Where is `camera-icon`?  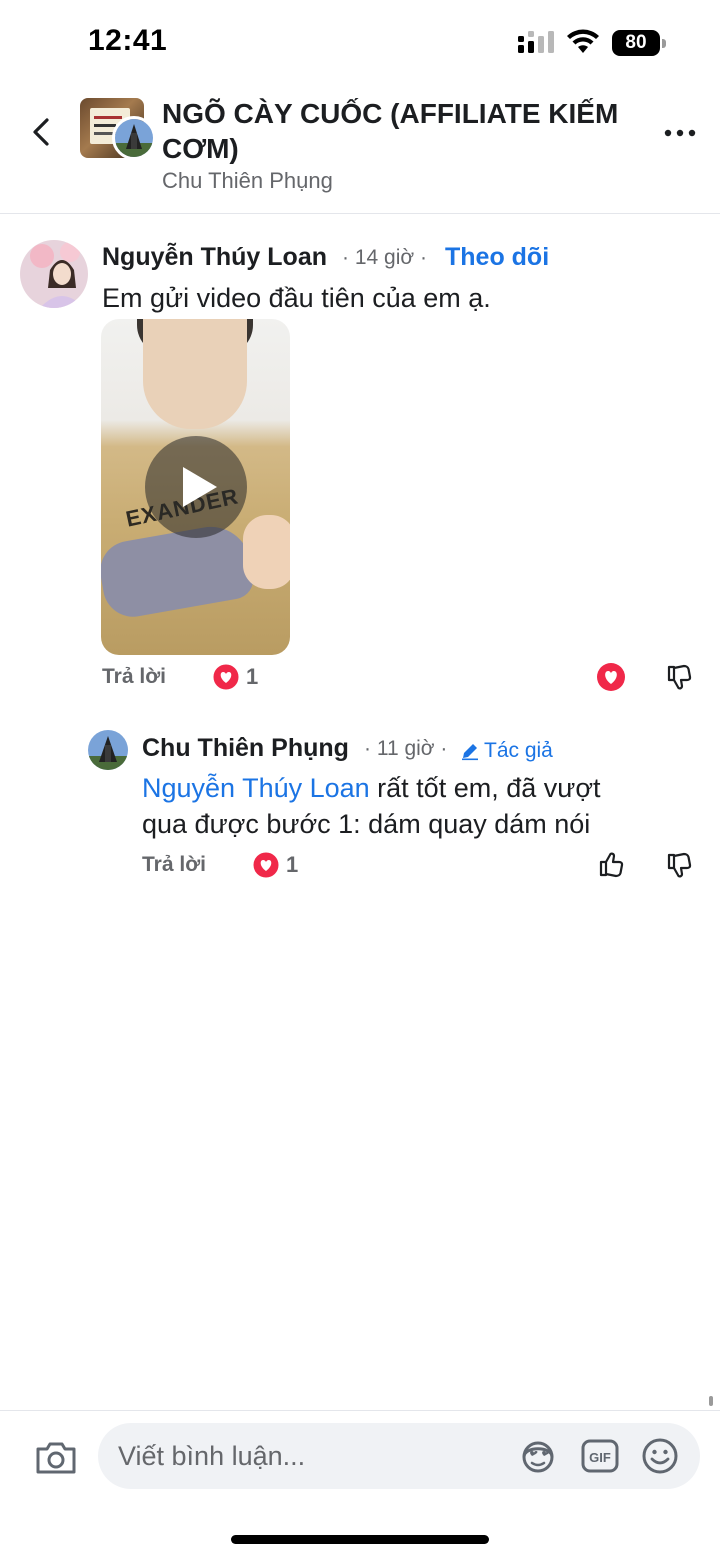
camera-icon is located at coordinates (56, 1457).